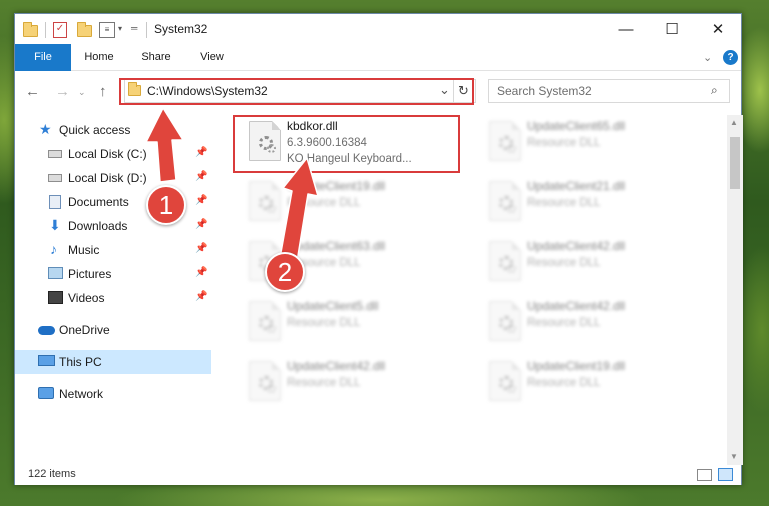  Describe the element at coordinates (53, 249) in the screenshot. I see `music-icon: ♪` at that location.